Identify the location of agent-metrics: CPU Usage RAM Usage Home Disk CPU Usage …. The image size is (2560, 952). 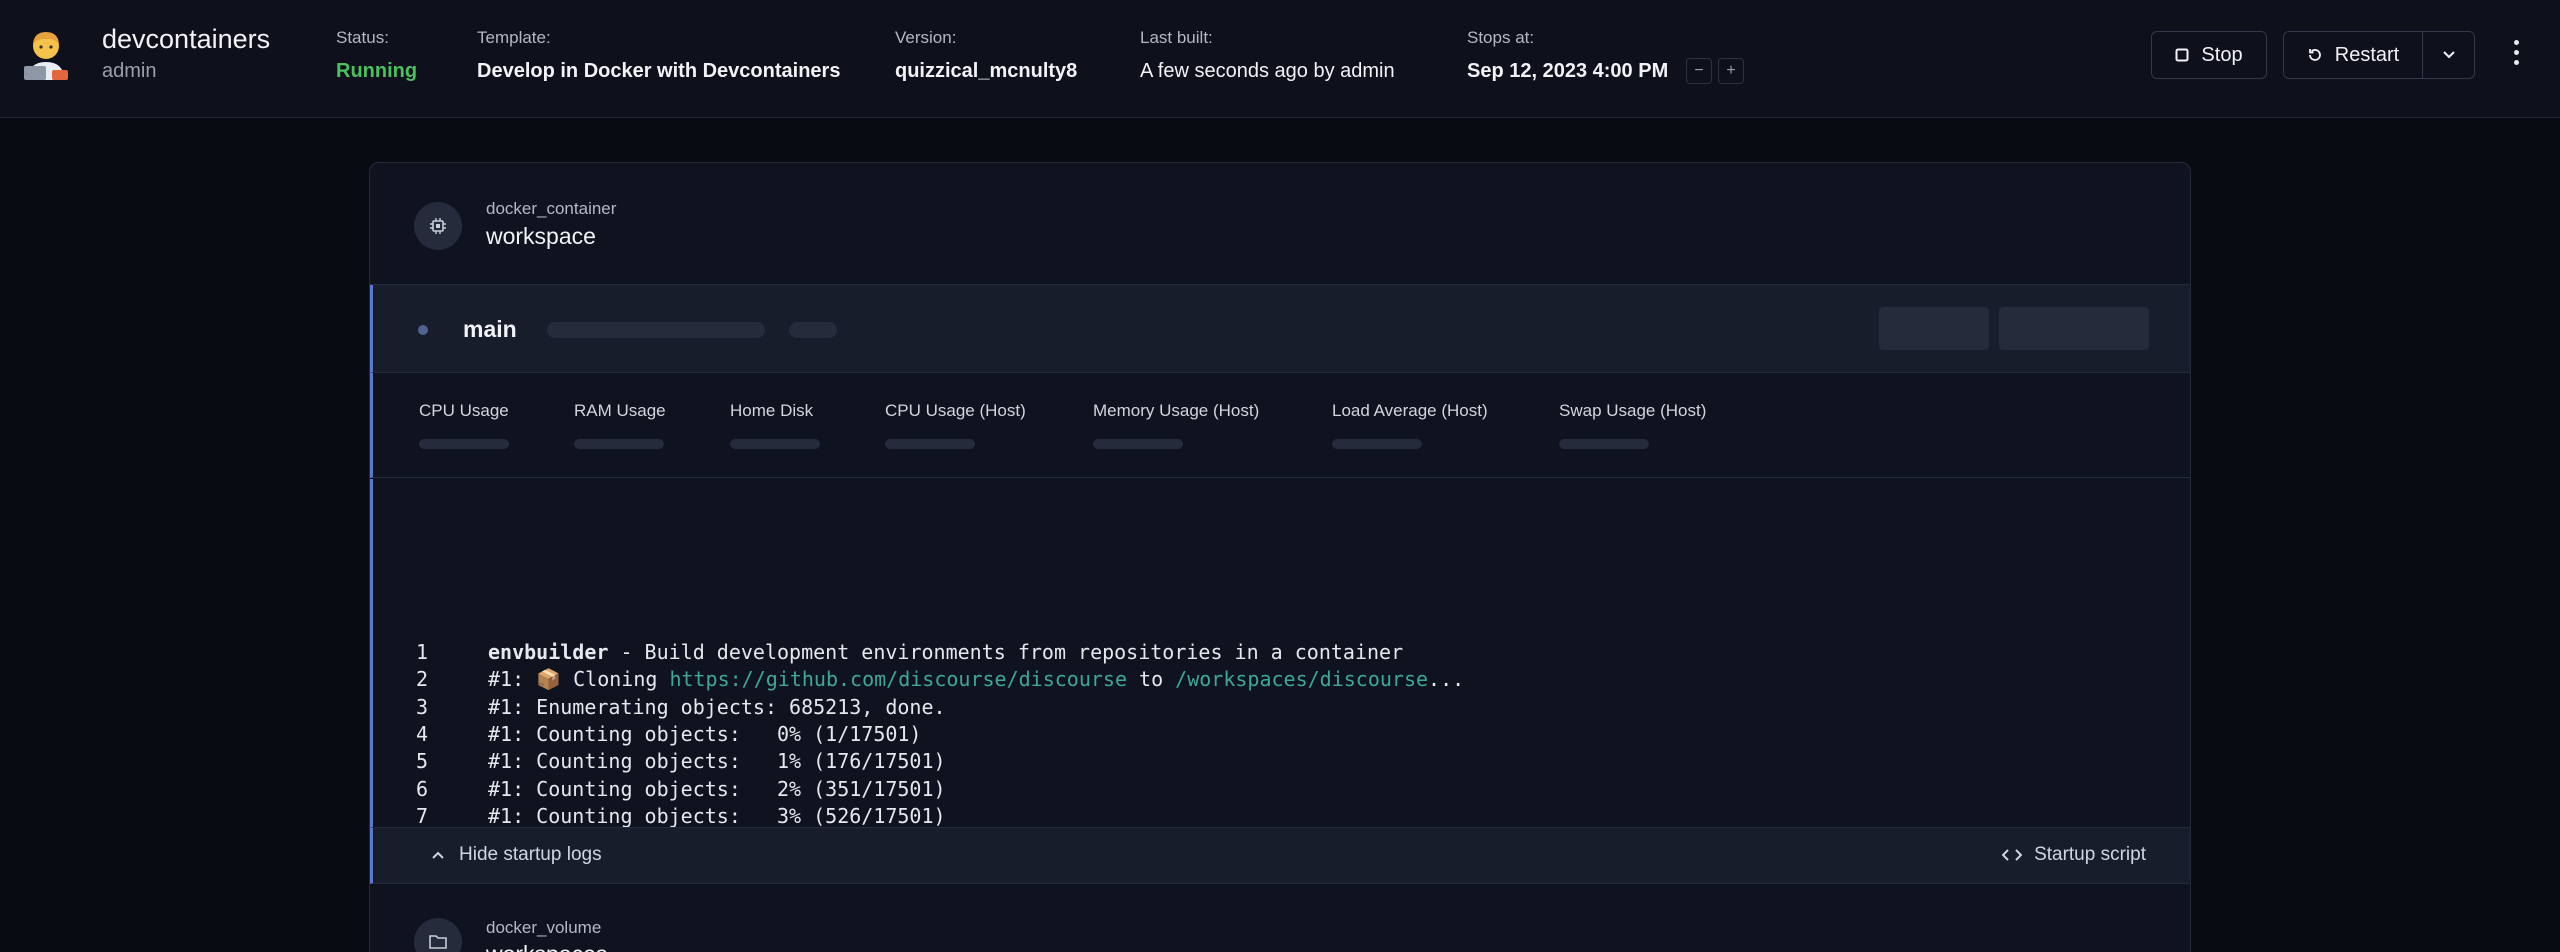
(1280, 425).